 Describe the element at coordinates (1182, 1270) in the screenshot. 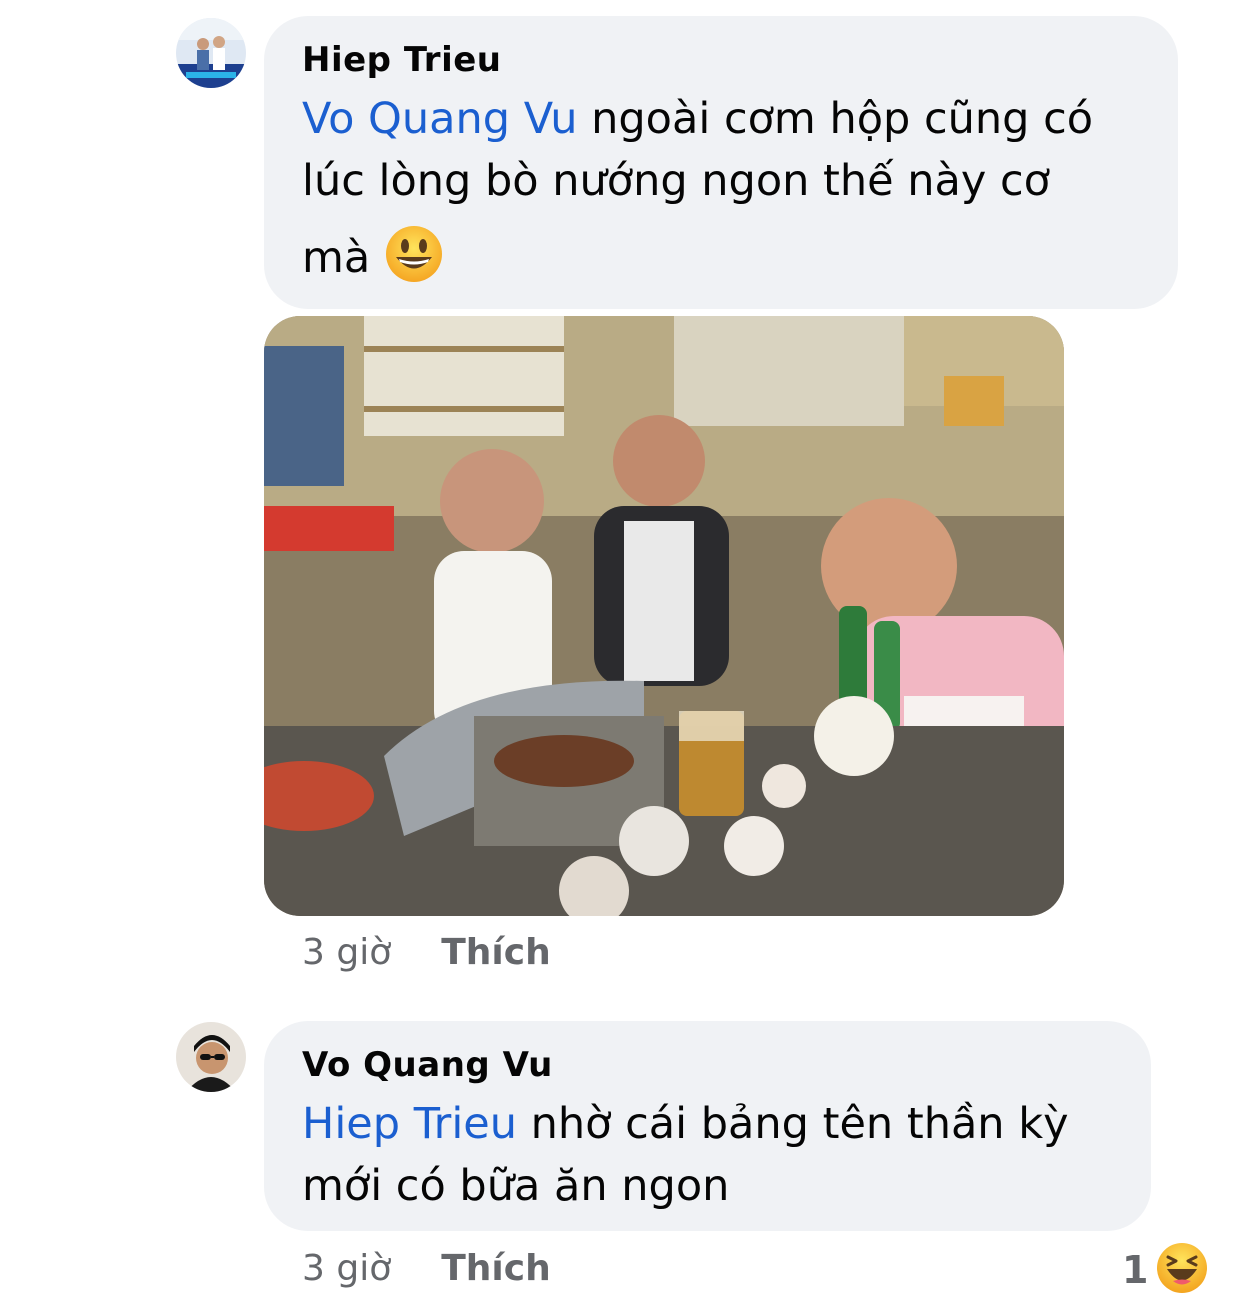

I see `laughing-face-icon` at that location.